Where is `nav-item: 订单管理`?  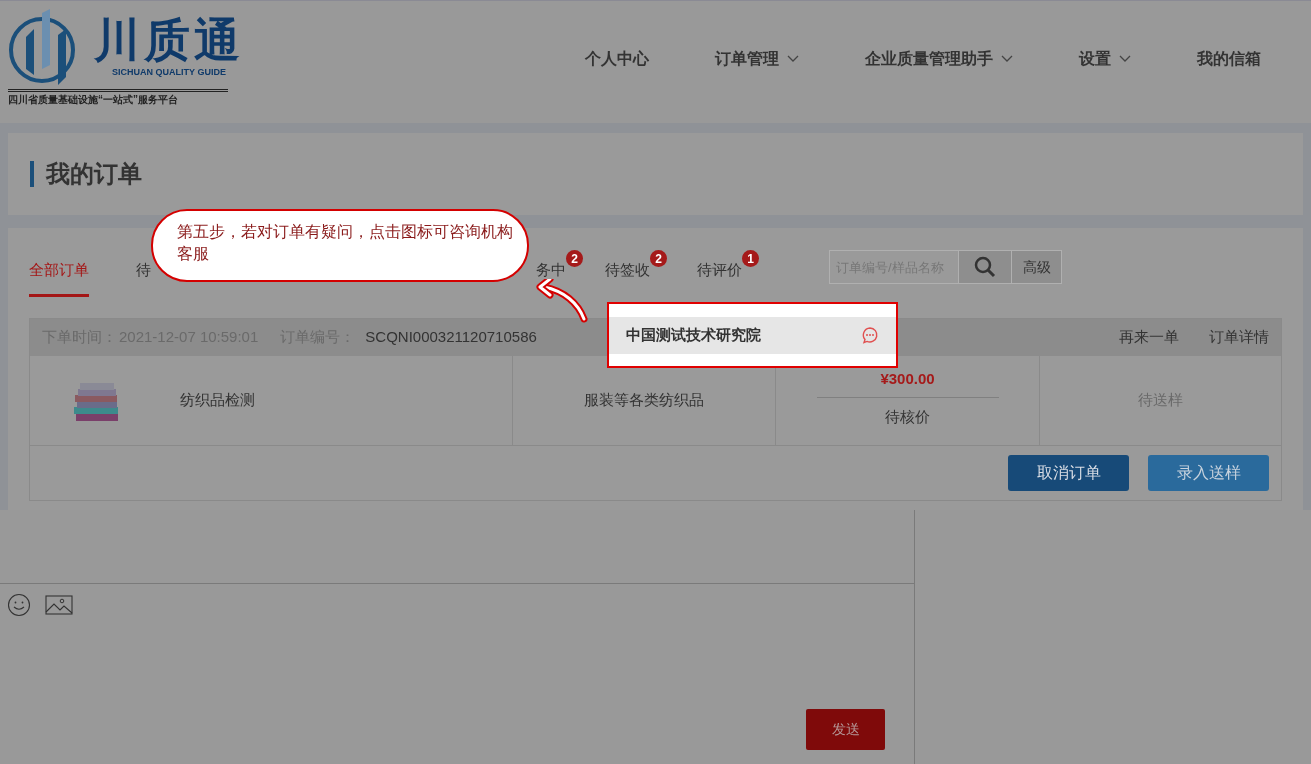 nav-item: 订单管理 is located at coordinates (757, 59).